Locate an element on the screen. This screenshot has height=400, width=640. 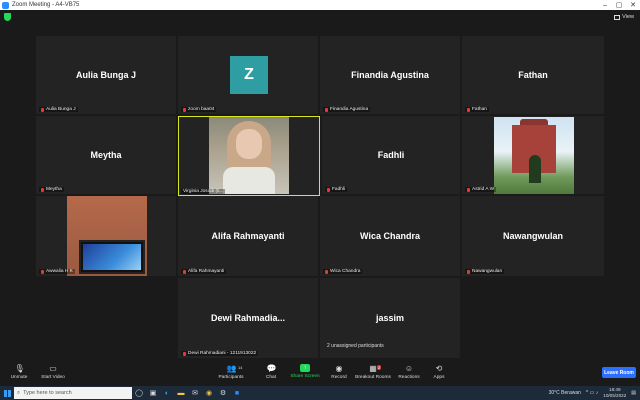
tray-icons: ^ ▭ ♪ is located at coordinates (592, 393).